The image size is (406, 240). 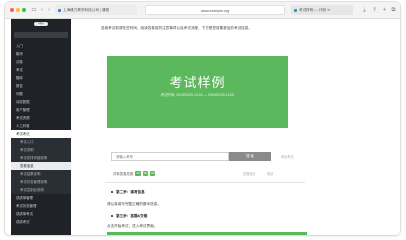 What do you see at coordinates (41, 134) in the screenshot?
I see `sidebar-item-active-group: 考试考试` at bounding box center [41, 134].